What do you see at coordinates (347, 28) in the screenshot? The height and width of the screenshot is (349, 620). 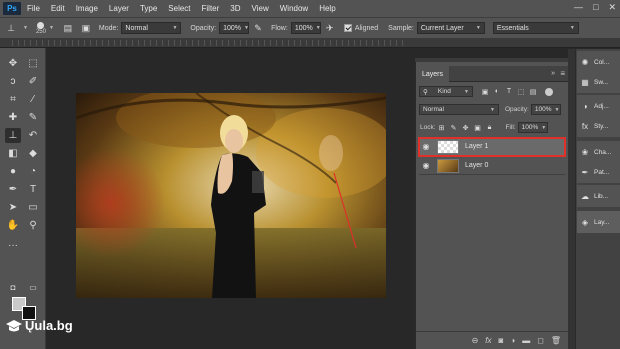 I see `aligned-checkbox` at bounding box center [347, 28].